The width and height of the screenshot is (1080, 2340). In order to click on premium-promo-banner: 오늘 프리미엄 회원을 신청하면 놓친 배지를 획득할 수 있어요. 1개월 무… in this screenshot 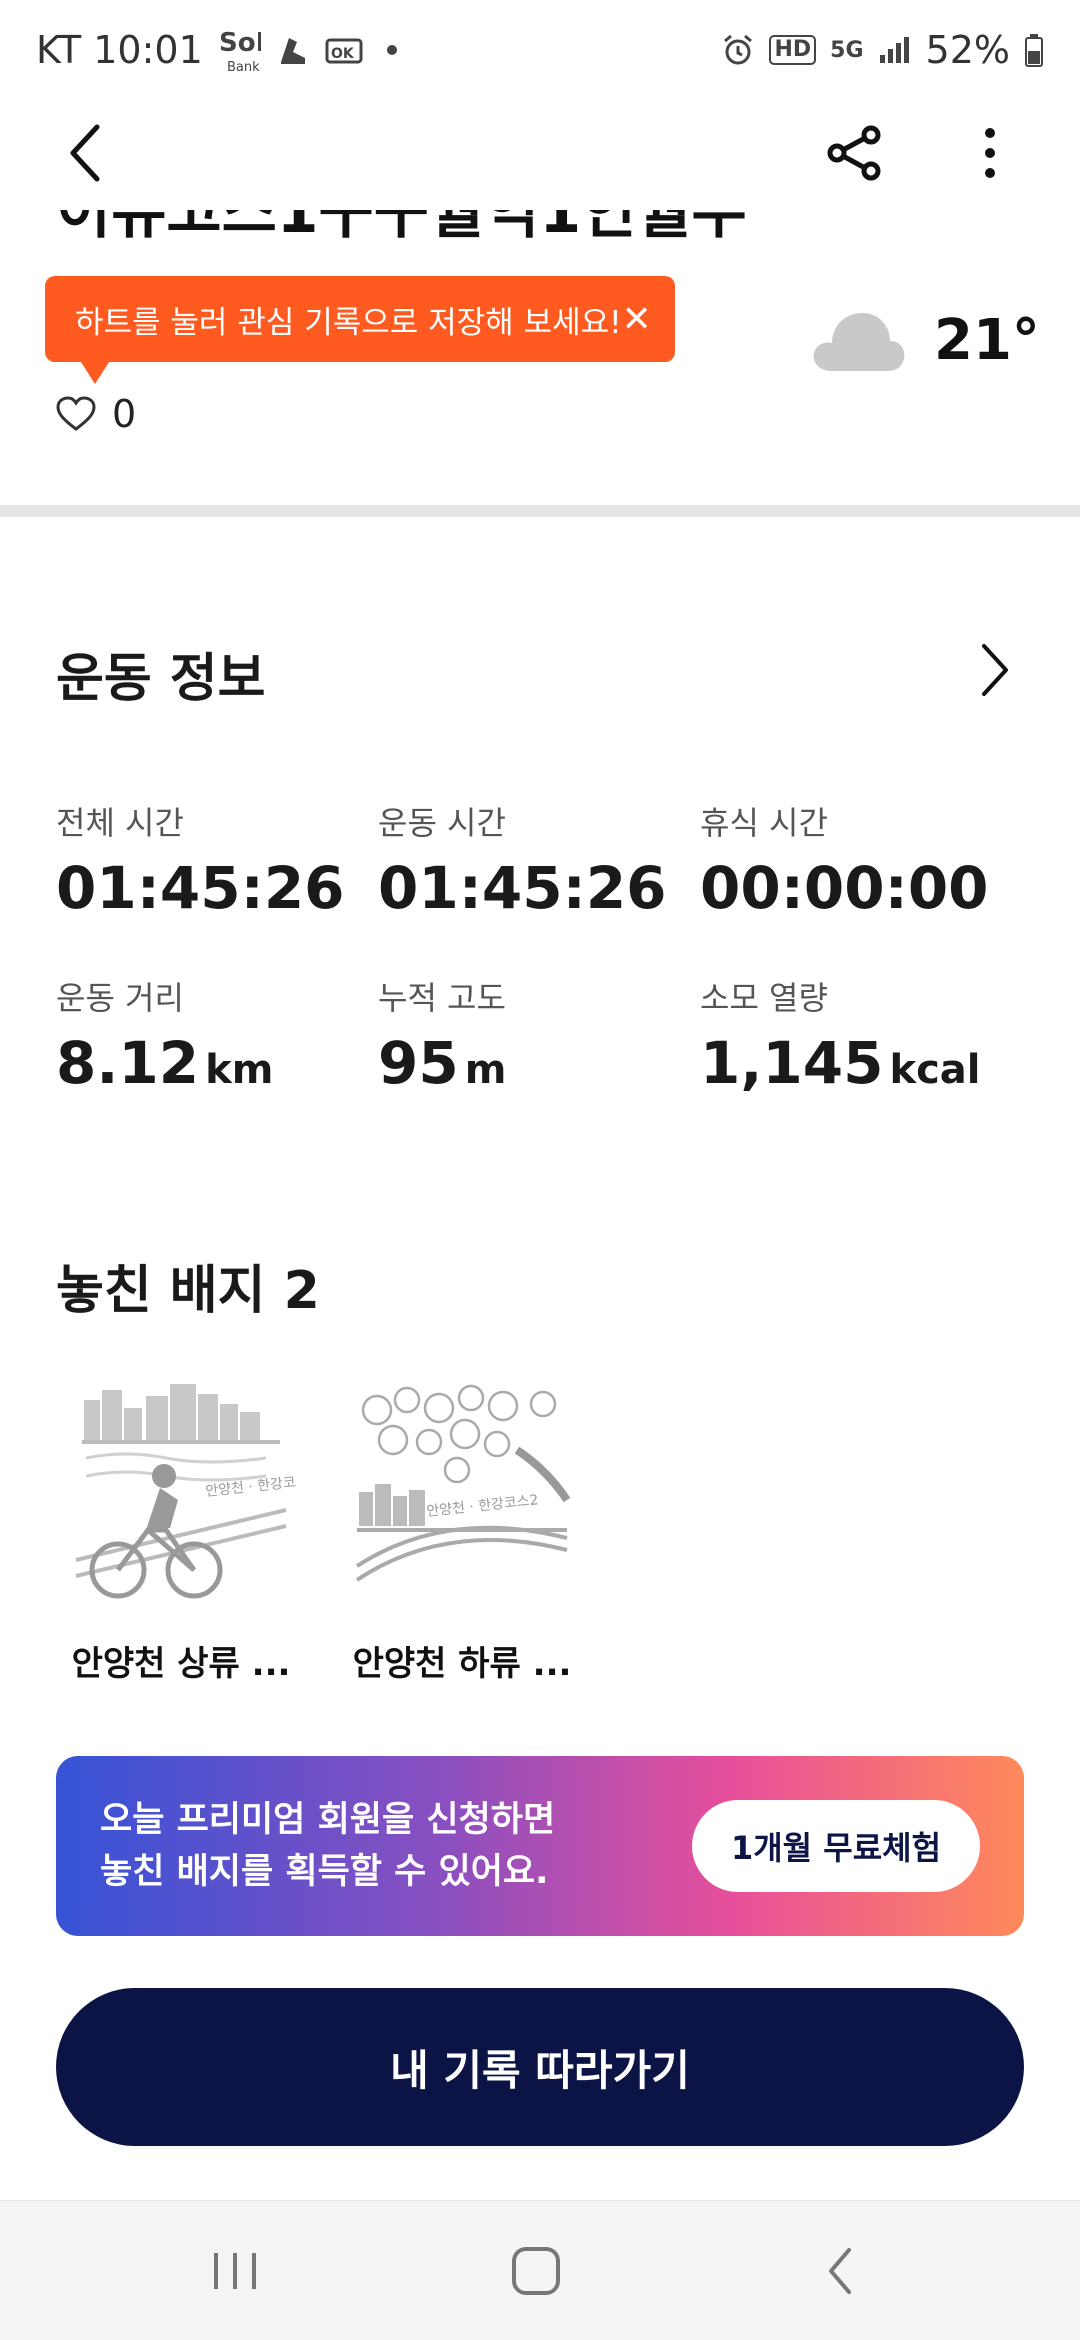, I will do `click(540, 1846)`.